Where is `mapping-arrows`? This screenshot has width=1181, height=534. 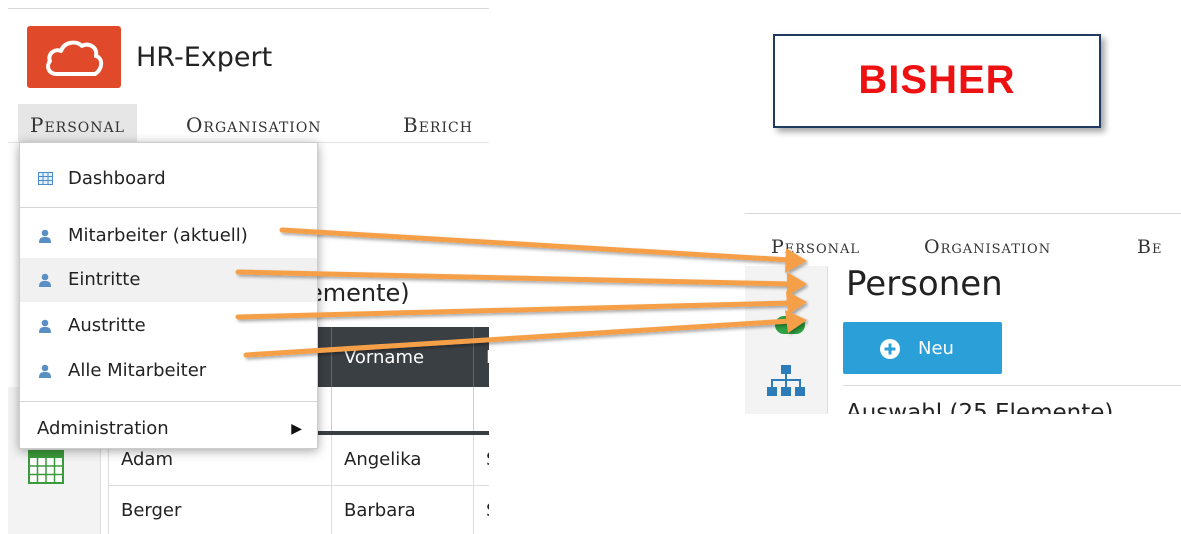
mapping-arrows is located at coordinates (521, 292).